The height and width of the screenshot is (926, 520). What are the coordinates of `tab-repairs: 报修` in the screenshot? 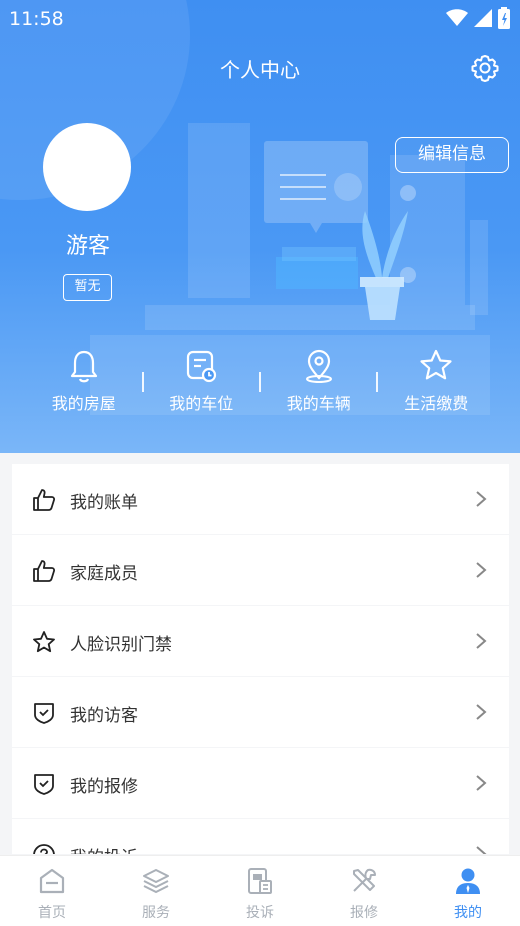 It's located at (364, 891).